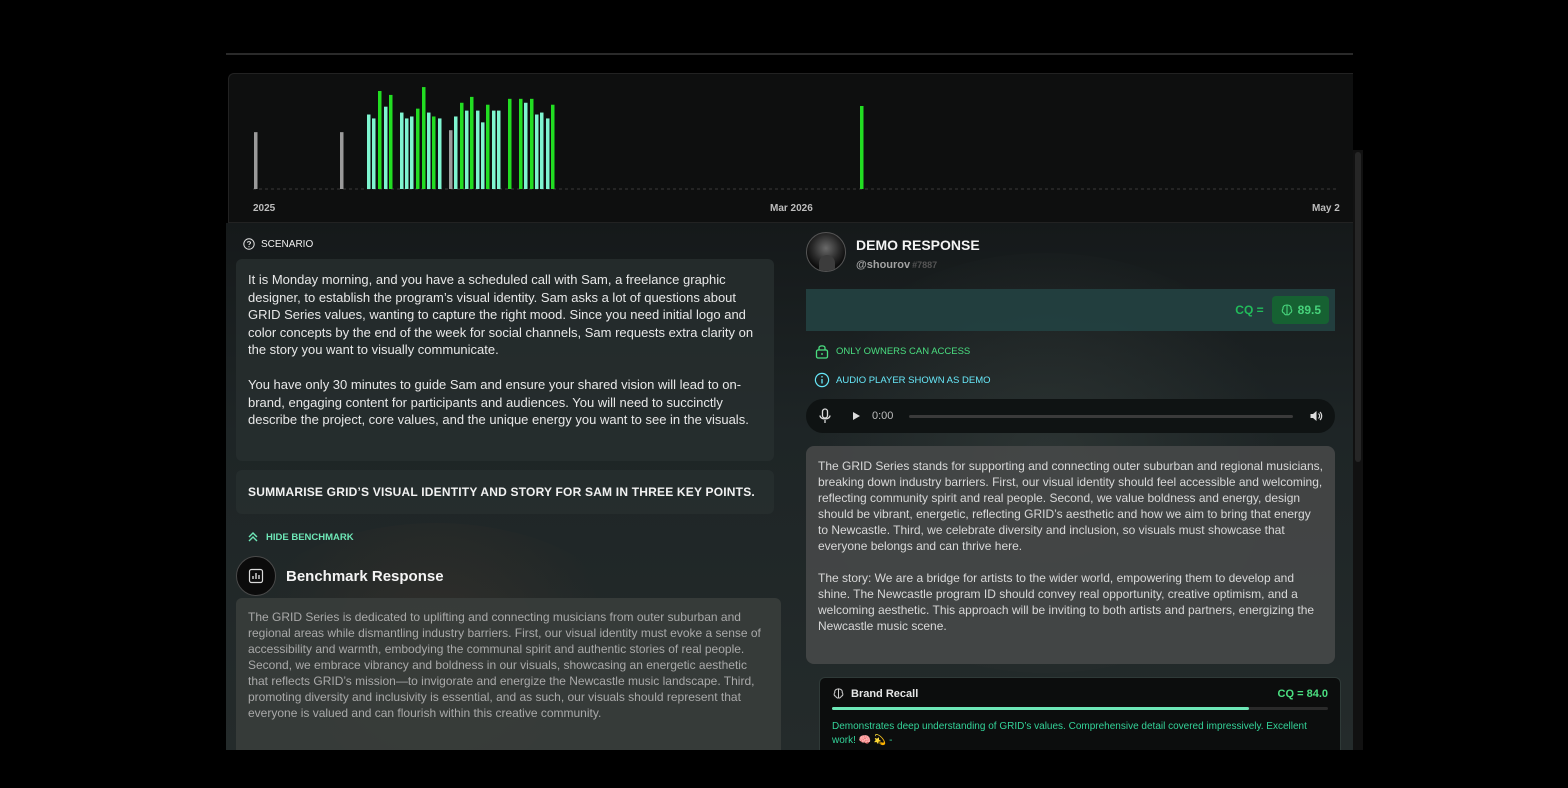 The image size is (1568, 788). What do you see at coordinates (559, 138) in the screenshot?
I see `chart-bars` at bounding box center [559, 138].